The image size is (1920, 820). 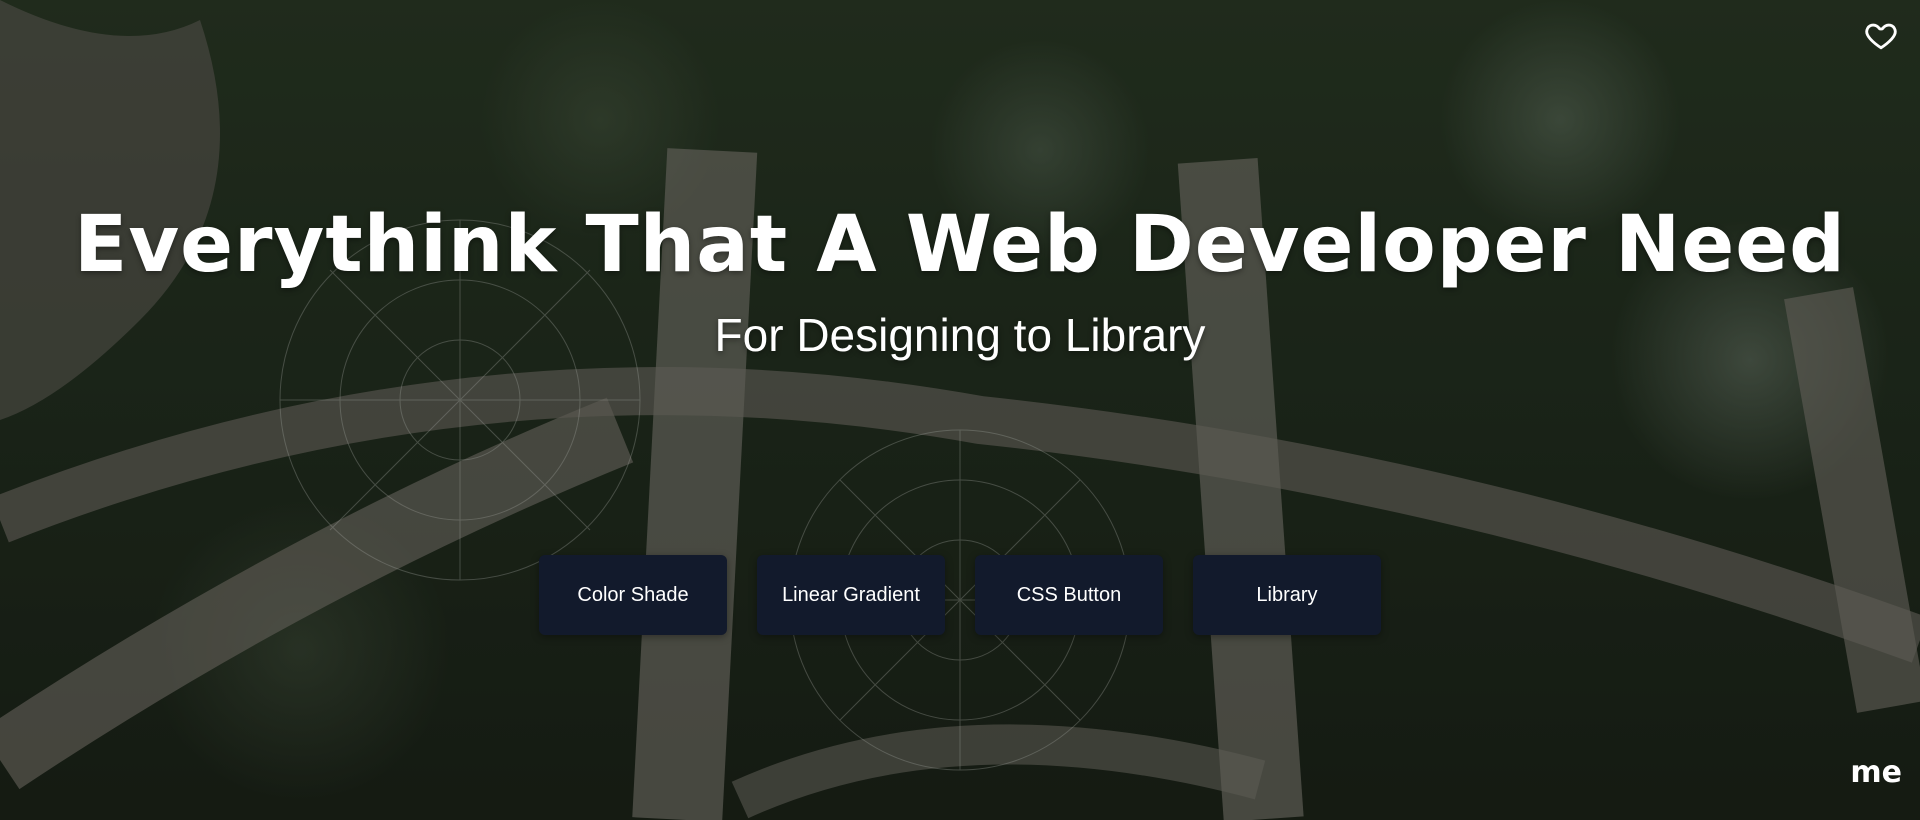 What do you see at coordinates (1287, 595) in the screenshot?
I see `library-button: Library` at bounding box center [1287, 595].